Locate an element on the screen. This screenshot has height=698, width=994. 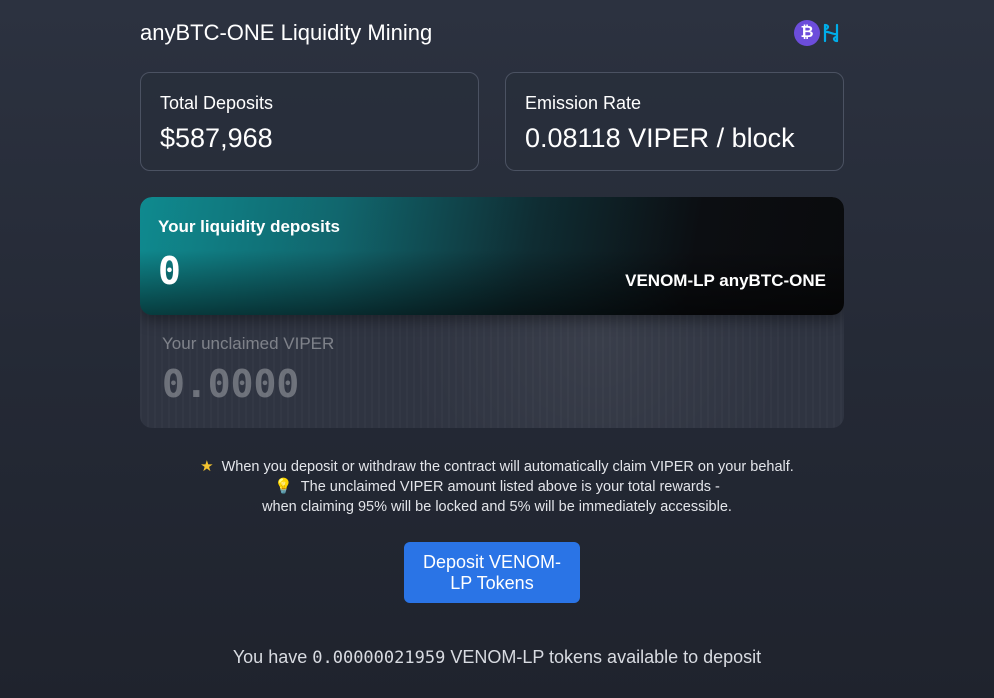
bitcoin-icon: ₿ is located at coordinates (807, 33).